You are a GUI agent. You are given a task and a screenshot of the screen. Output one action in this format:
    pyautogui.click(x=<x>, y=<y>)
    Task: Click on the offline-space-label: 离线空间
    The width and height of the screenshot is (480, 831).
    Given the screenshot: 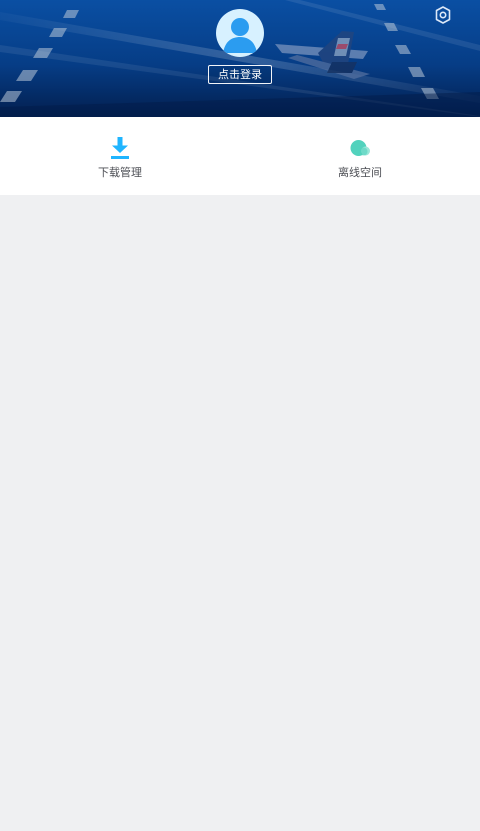 What is the action you would take?
    pyautogui.click(x=360, y=172)
    